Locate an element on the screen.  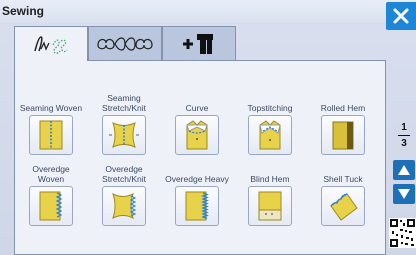
stitch-seaming-stretch: Seaming Stretch/Knit is located at coordinates (124, 124).